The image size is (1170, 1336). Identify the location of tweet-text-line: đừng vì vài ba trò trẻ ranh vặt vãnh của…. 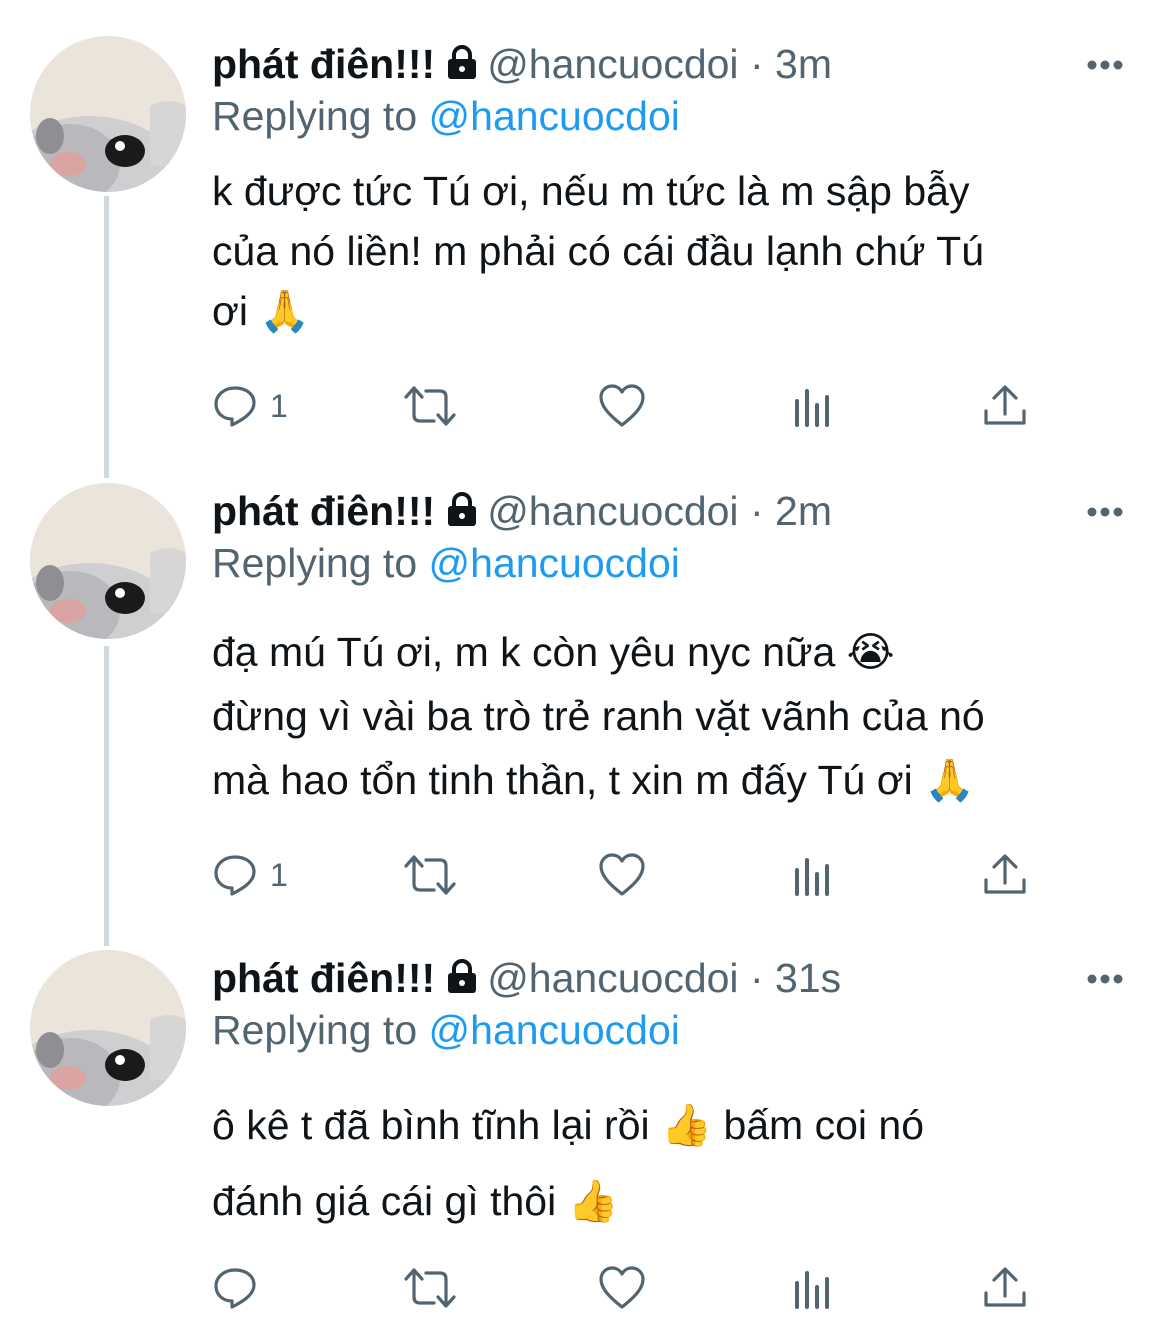
(598, 716).